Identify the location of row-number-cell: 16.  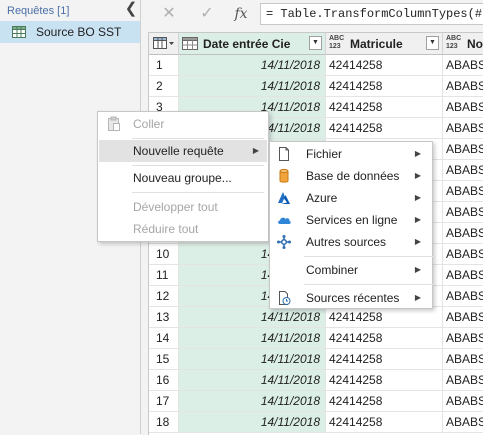
(164, 380).